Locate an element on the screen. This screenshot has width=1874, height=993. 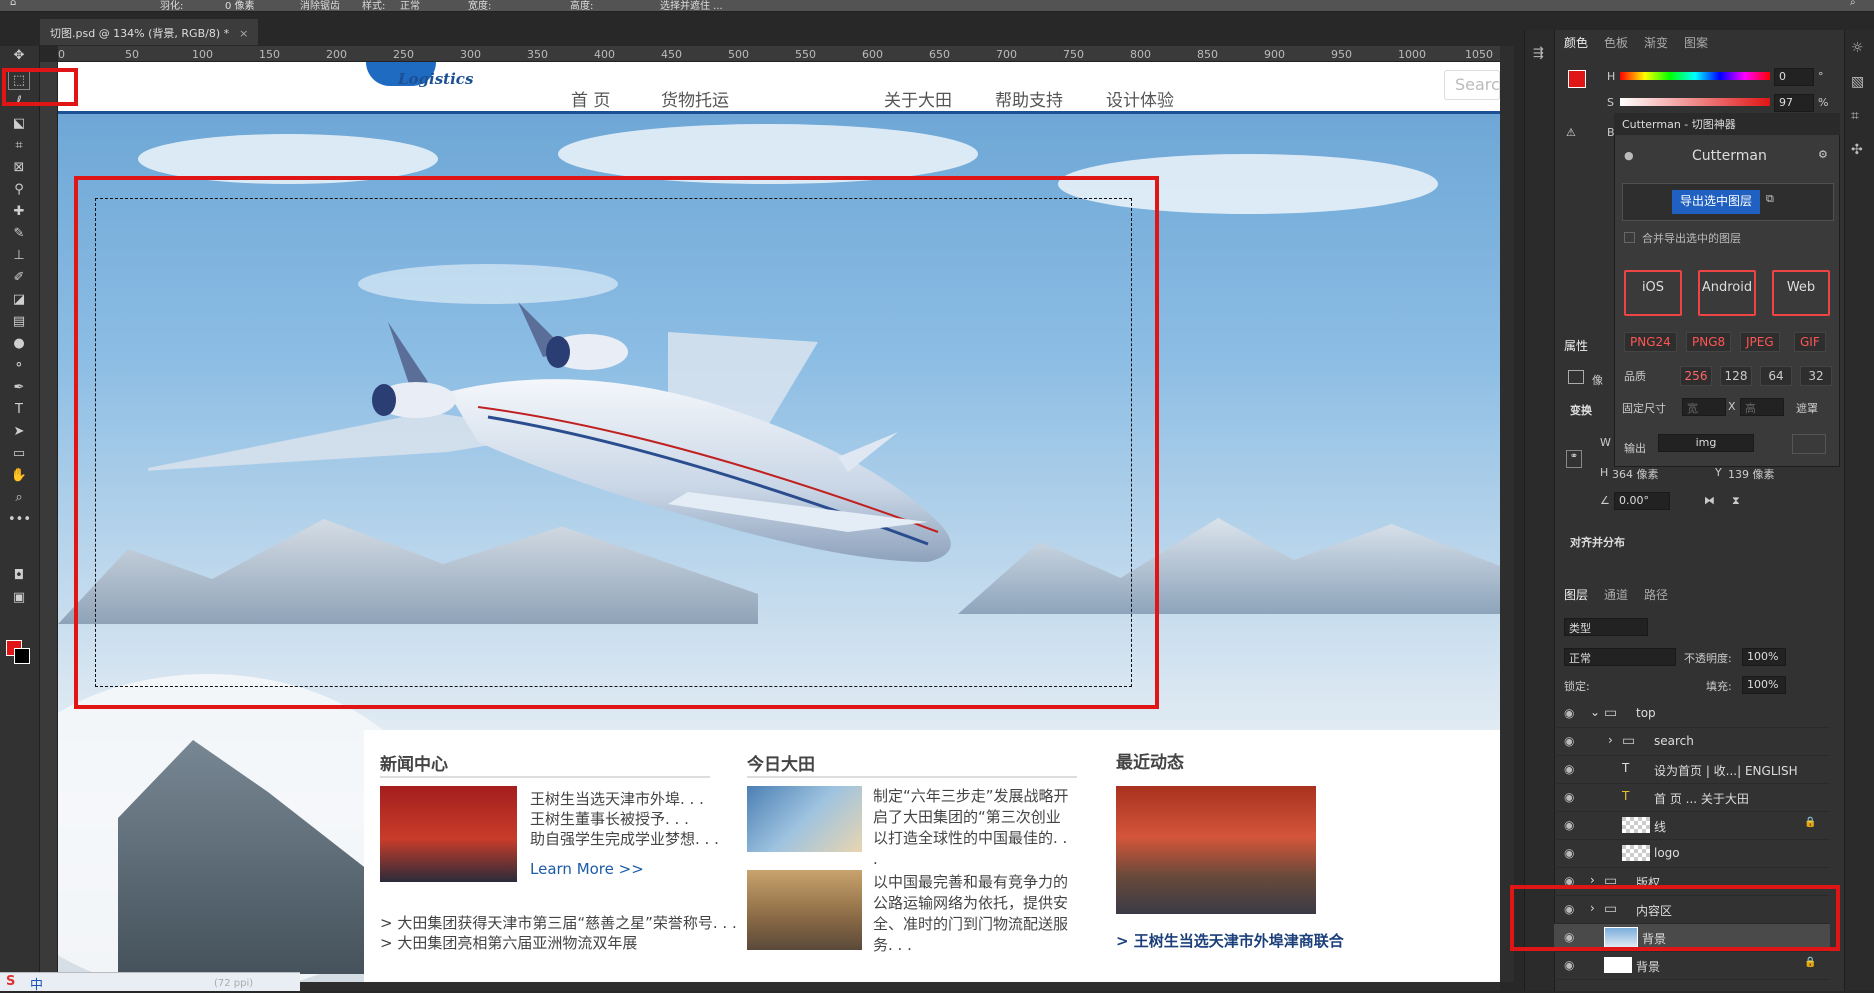
layer-row: ◉ ▭ ⌄ top is located at coordinates (1692, 714).